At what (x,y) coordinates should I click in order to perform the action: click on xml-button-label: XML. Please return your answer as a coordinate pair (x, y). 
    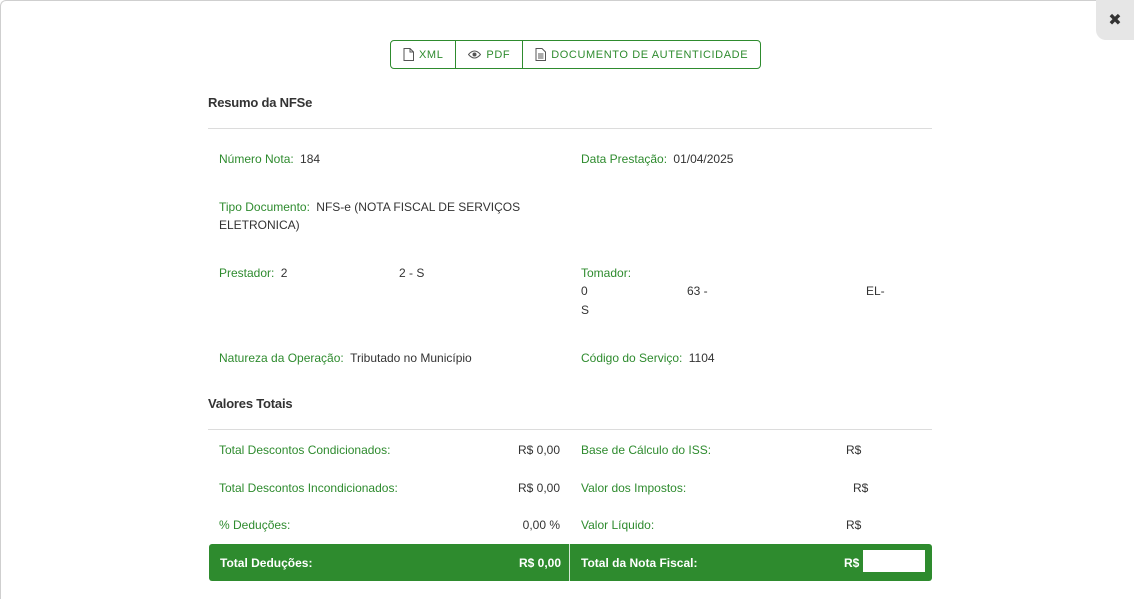
    Looking at the image, I should click on (431, 54).